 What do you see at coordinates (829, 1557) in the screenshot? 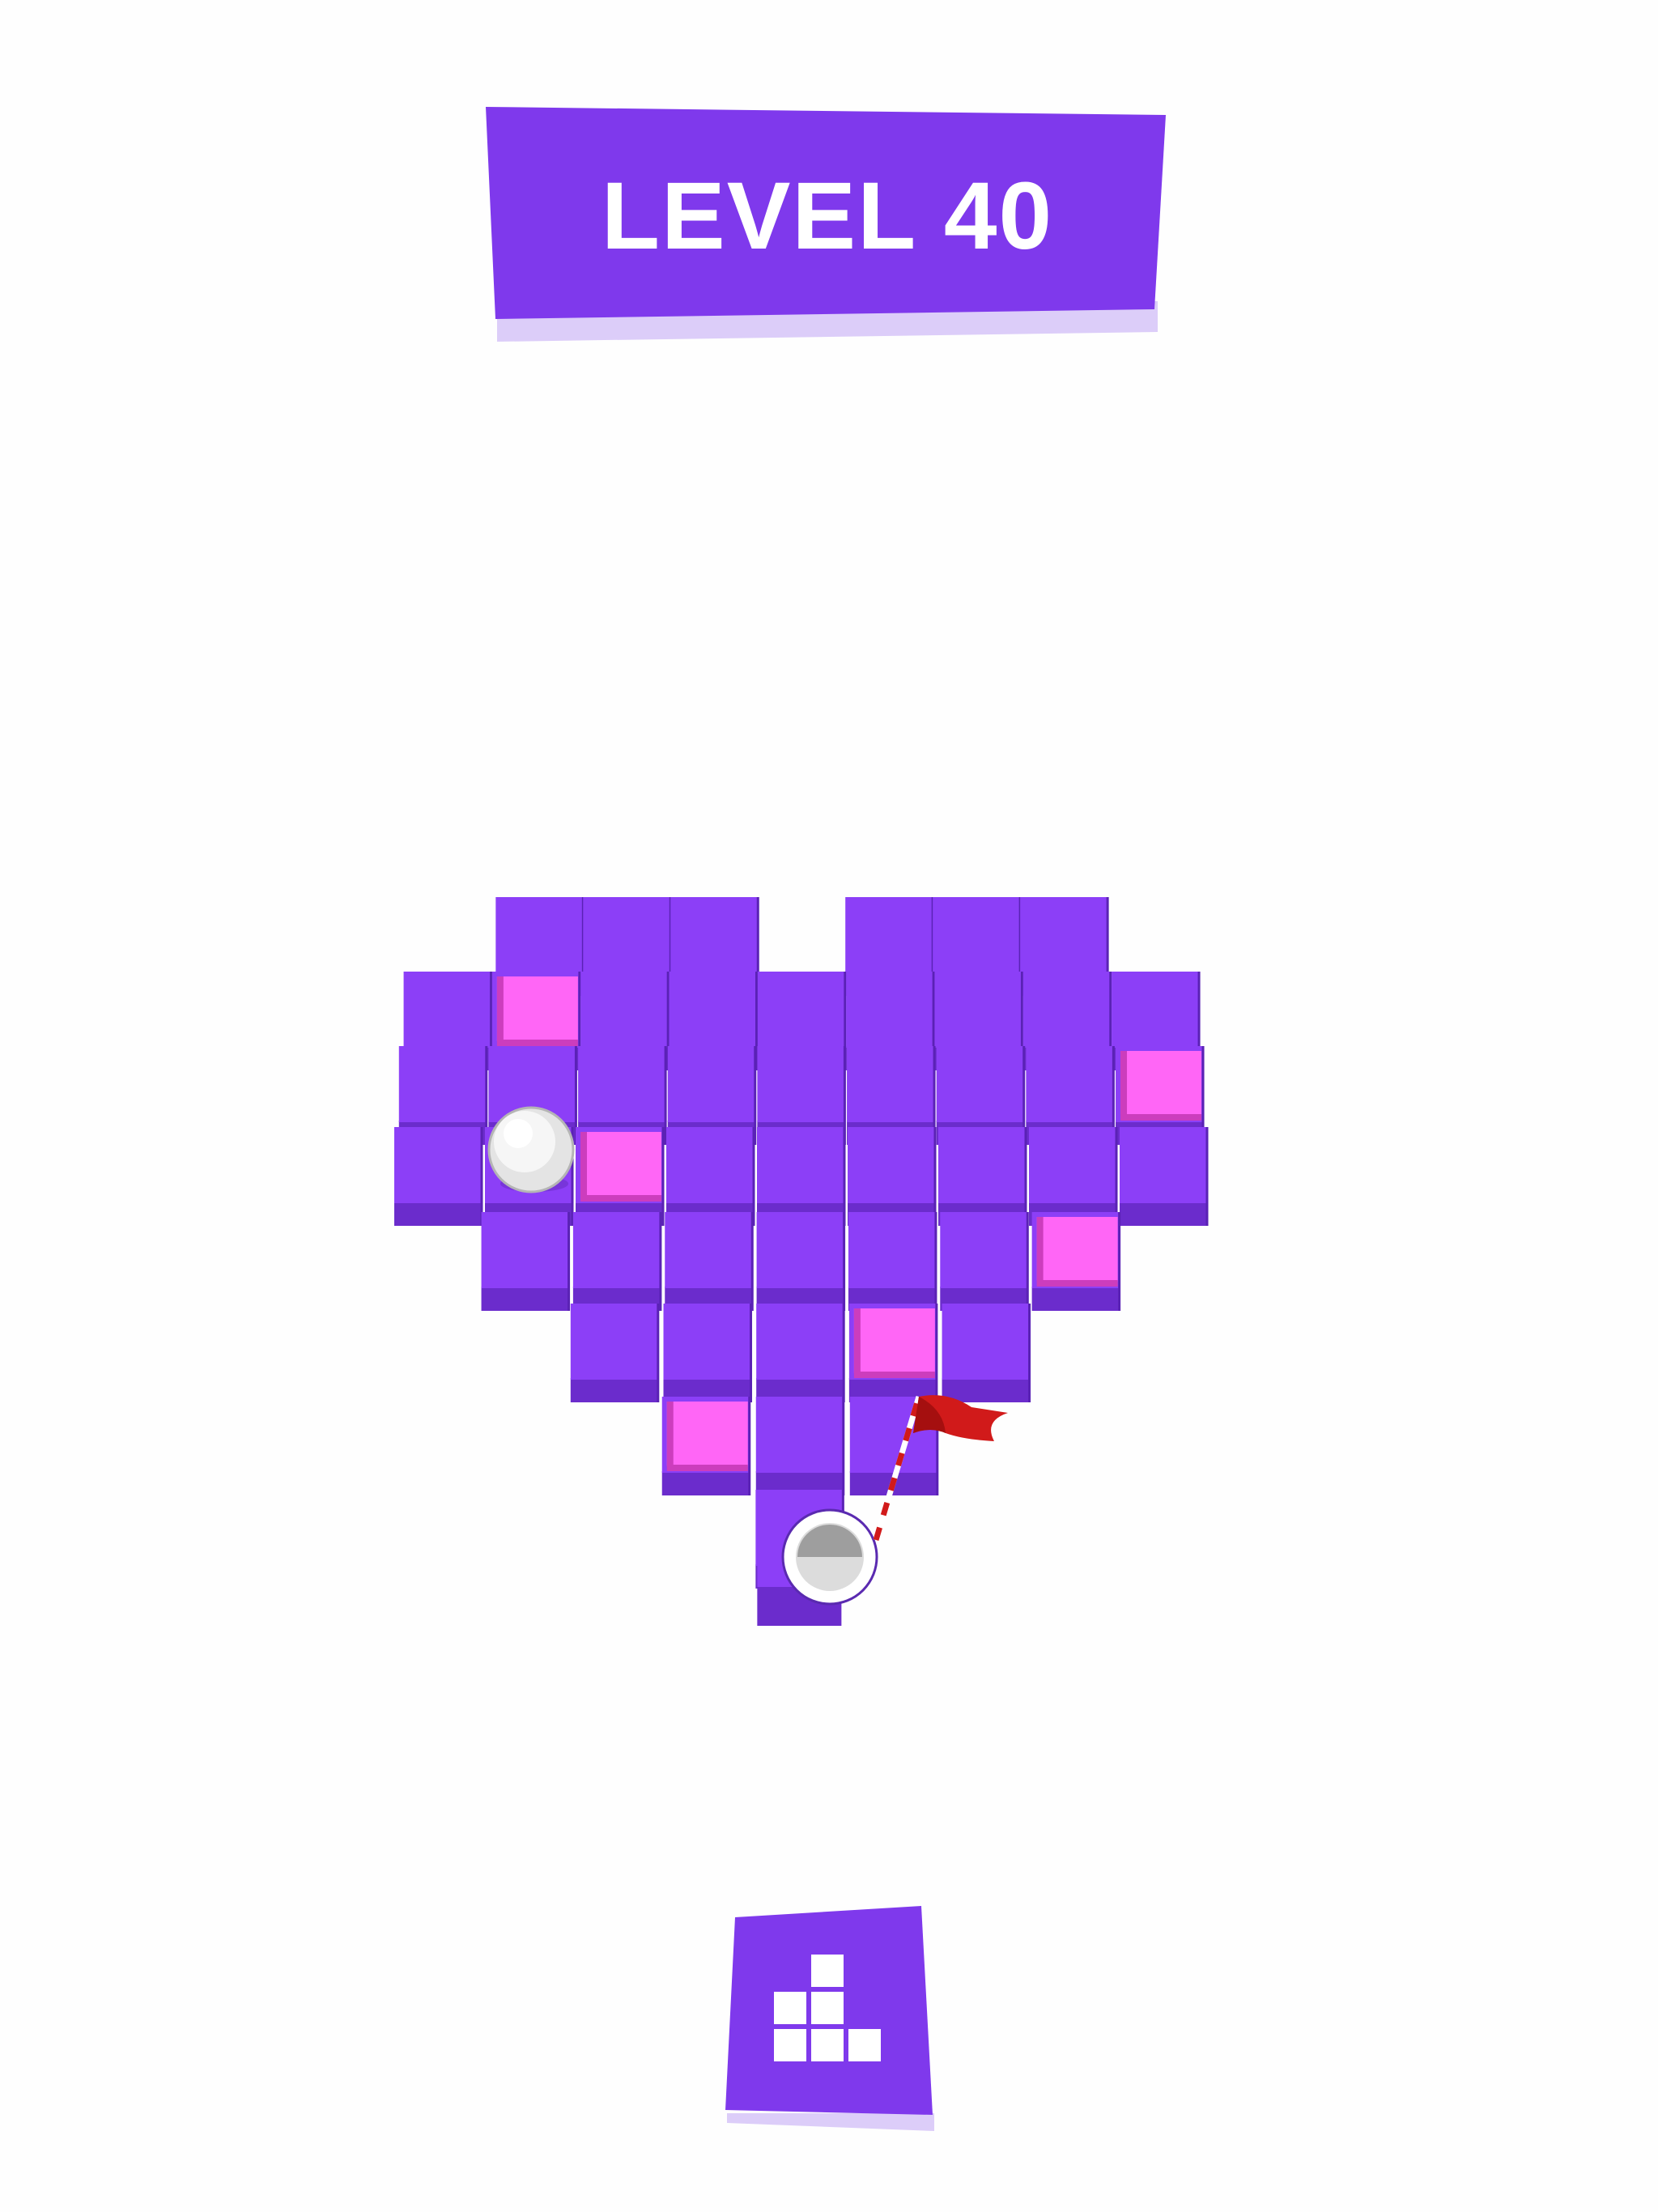
I see `golf-hole-icon` at bounding box center [829, 1557].